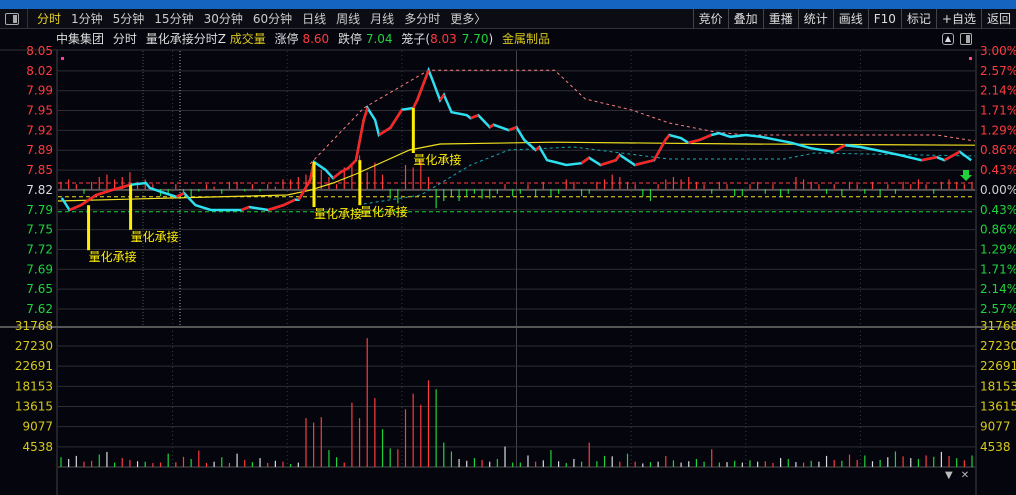 Image resolution: width=1016 pixels, height=495 pixels. Describe the element at coordinates (124, 39) in the screenshot. I see `view-label: 分时` at that location.